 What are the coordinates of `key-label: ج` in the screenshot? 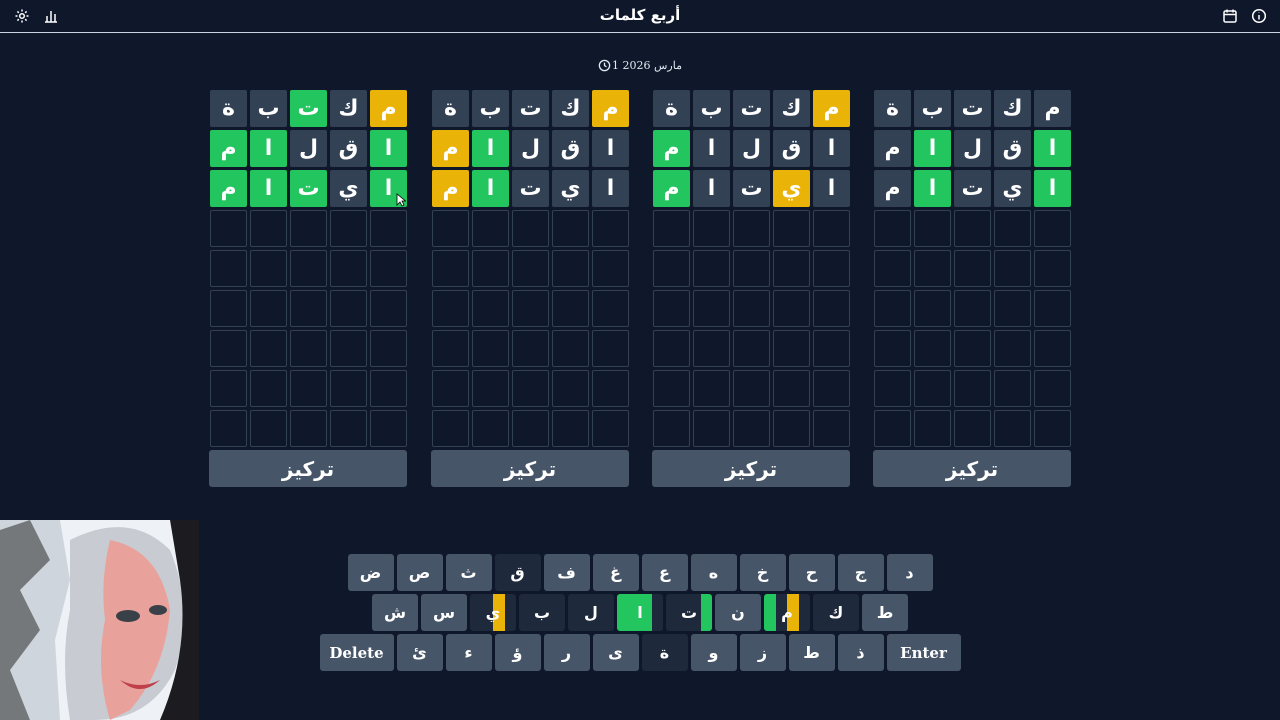 It's located at (860, 572).